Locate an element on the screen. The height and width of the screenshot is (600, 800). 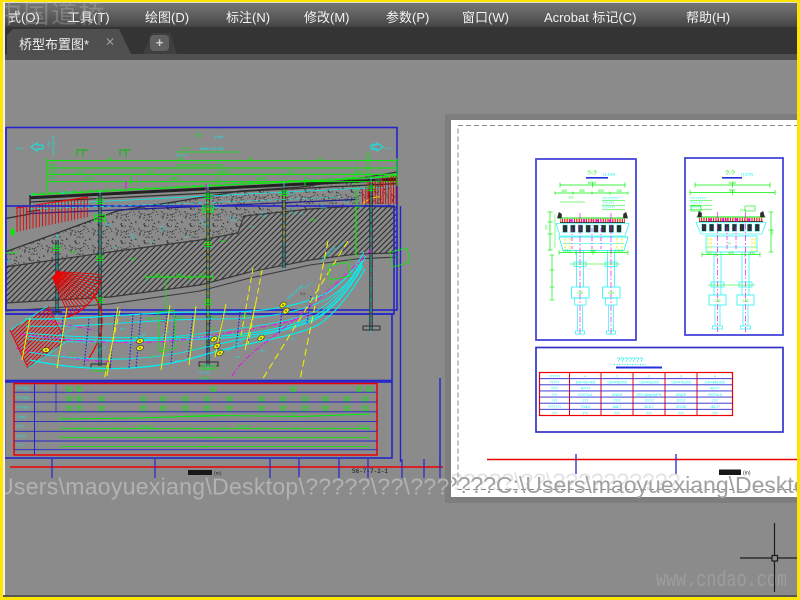
svg-text: 77x6.0 is located at coordinates (585, 407).